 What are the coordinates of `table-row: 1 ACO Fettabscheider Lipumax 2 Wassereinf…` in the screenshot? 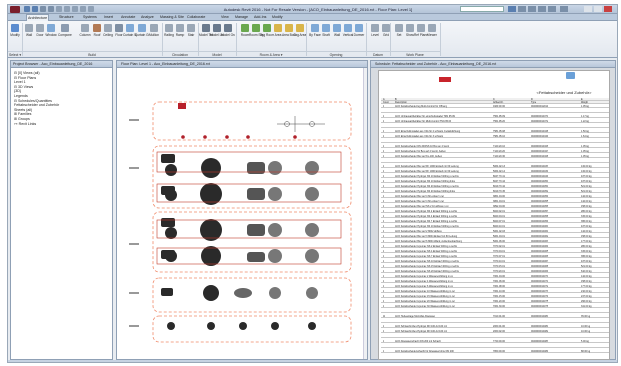 It's located at (495, 276).